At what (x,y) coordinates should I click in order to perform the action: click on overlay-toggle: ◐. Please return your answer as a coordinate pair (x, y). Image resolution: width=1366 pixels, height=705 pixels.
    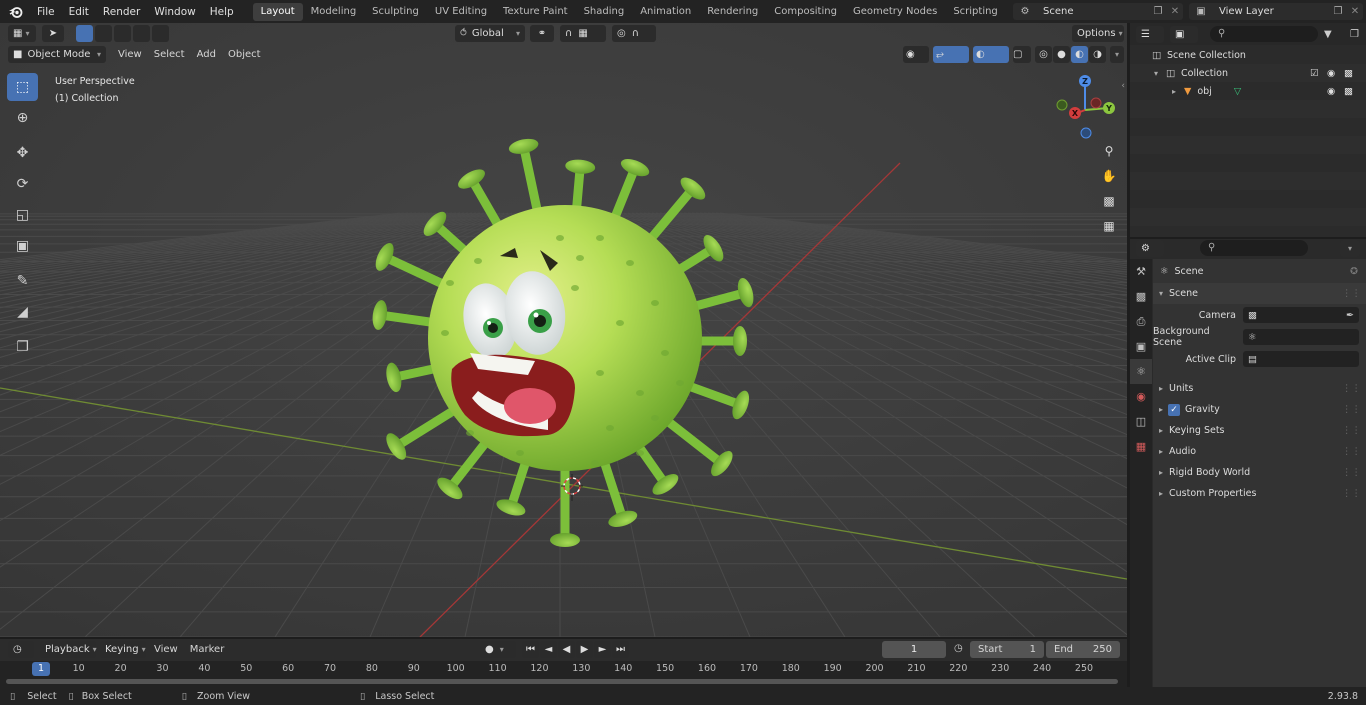
    Looking at the image, I should click on (991, 54).